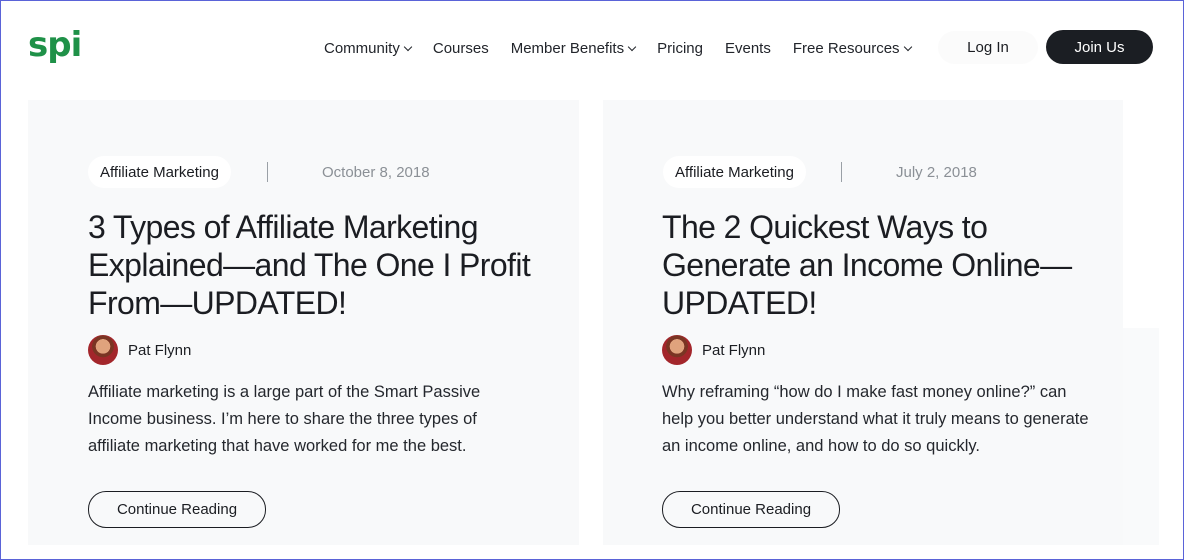  I want to click on nav-item-label: Community, so click(362, 48).